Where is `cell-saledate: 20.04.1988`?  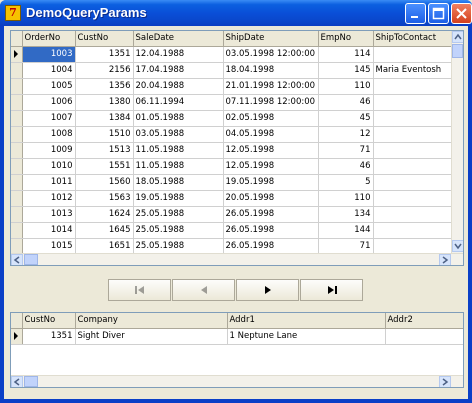 cell-saledate: 20.04.1988 is located at coordinates (178, 86).